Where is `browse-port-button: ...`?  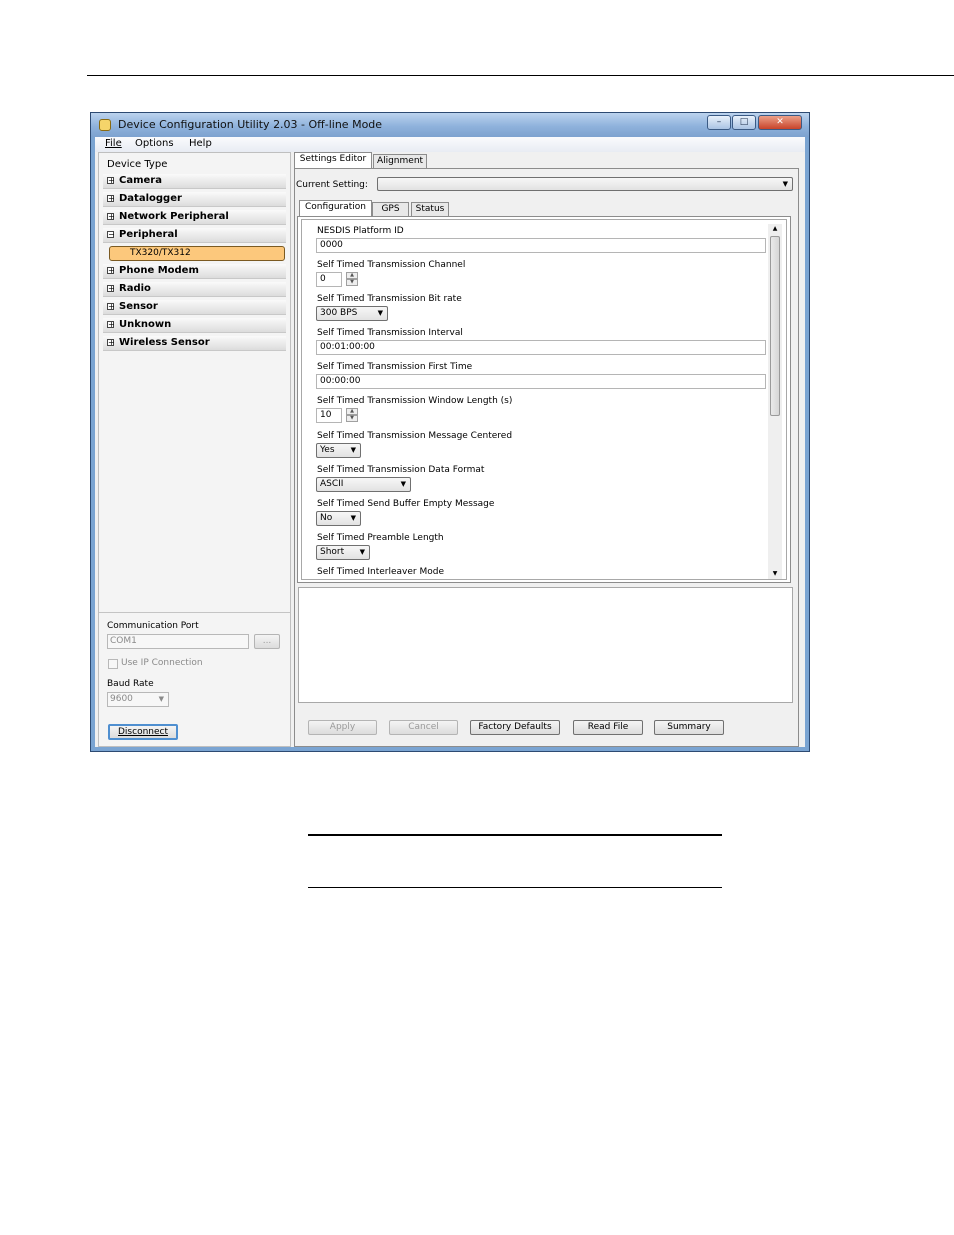 browse-port-button: ... is located at coordinates (267, 641).